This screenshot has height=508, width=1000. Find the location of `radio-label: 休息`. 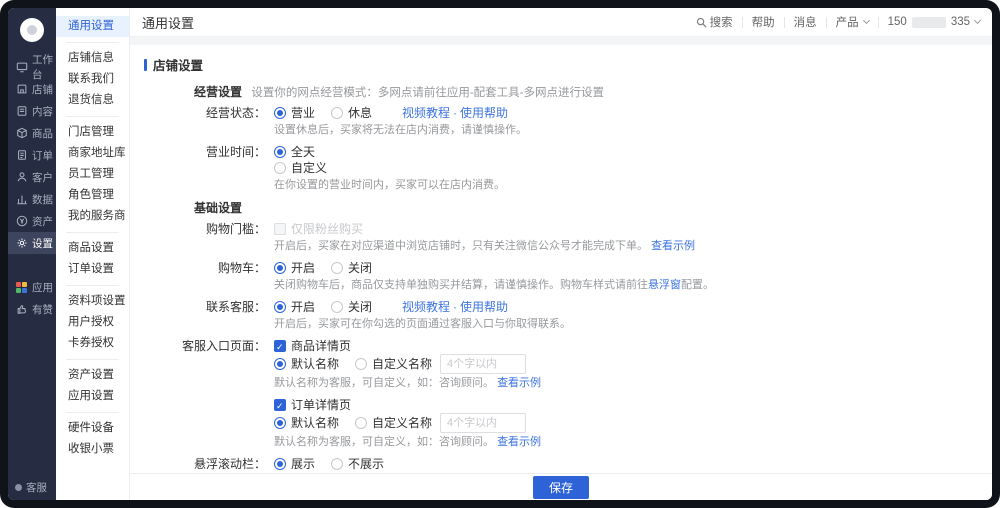

radio-label: 休息 is located at coordinates (360, 113).